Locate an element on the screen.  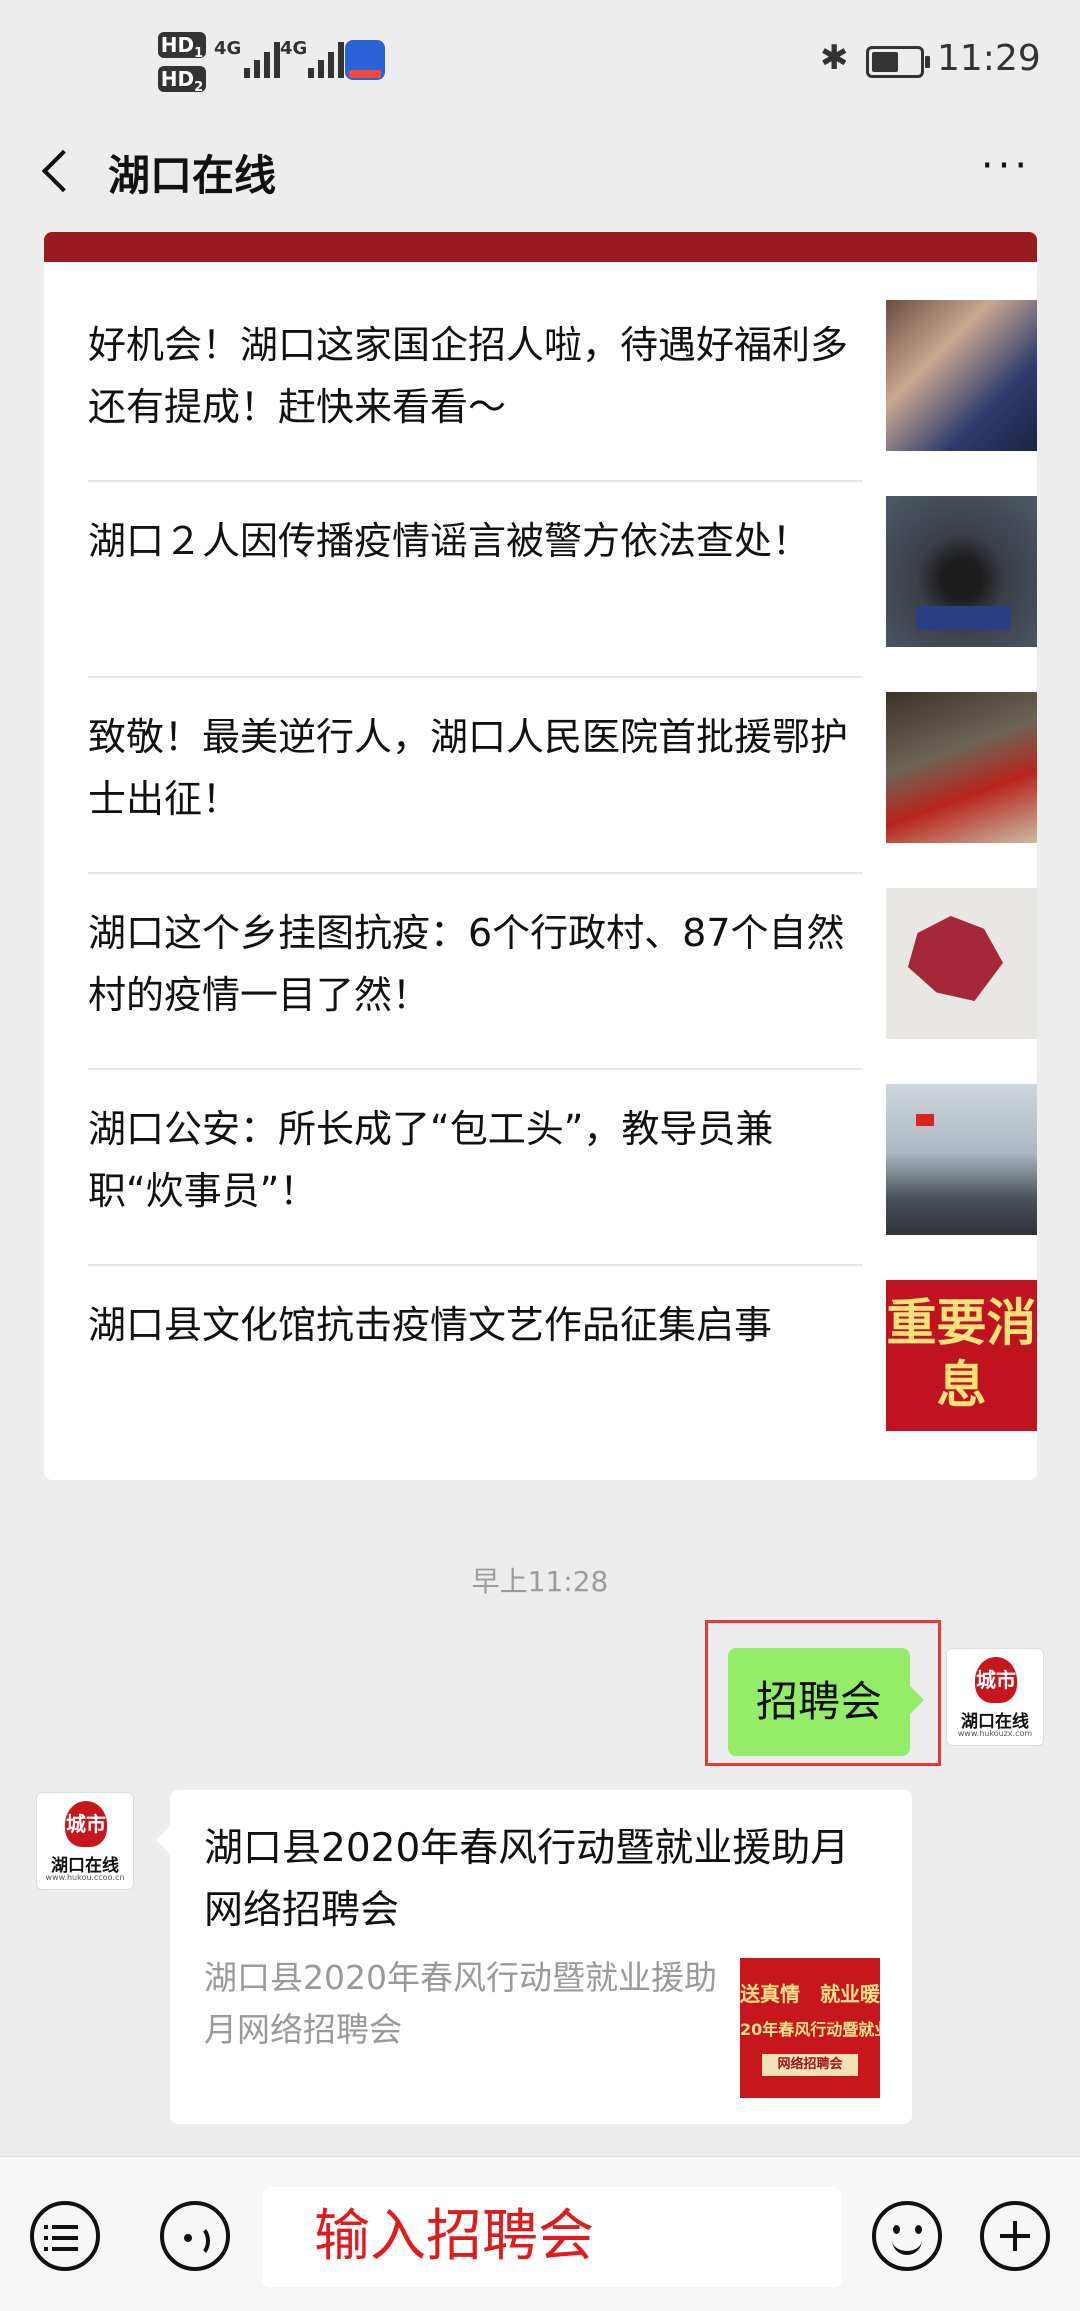
bluetooth-icon: ✱ is located at coordinates (834, 58).